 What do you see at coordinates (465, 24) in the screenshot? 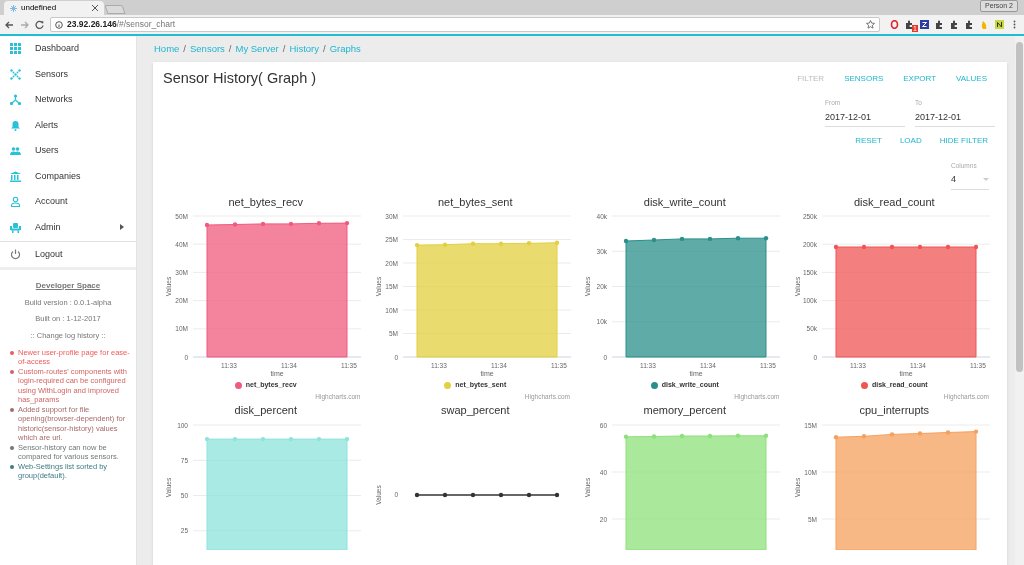
I see `address-bar: 23.92.26.146/#/sensor_chart` at bounding box center [465, 24].